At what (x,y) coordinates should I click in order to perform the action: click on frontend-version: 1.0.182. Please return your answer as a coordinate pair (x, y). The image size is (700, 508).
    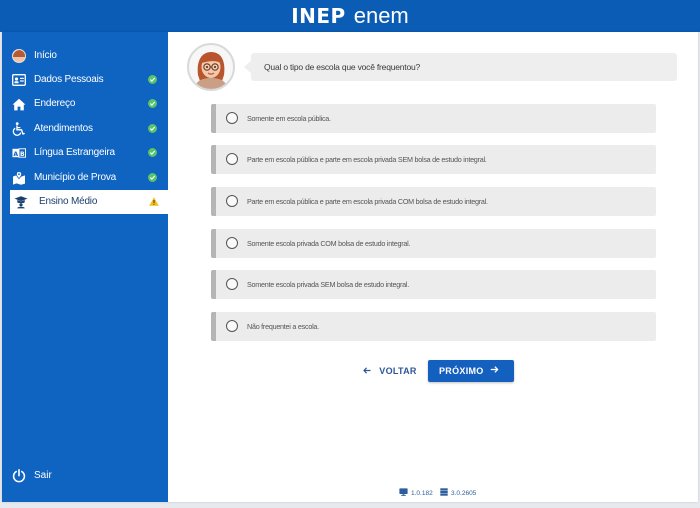
    Looking at the image, I should click on (416, 493).